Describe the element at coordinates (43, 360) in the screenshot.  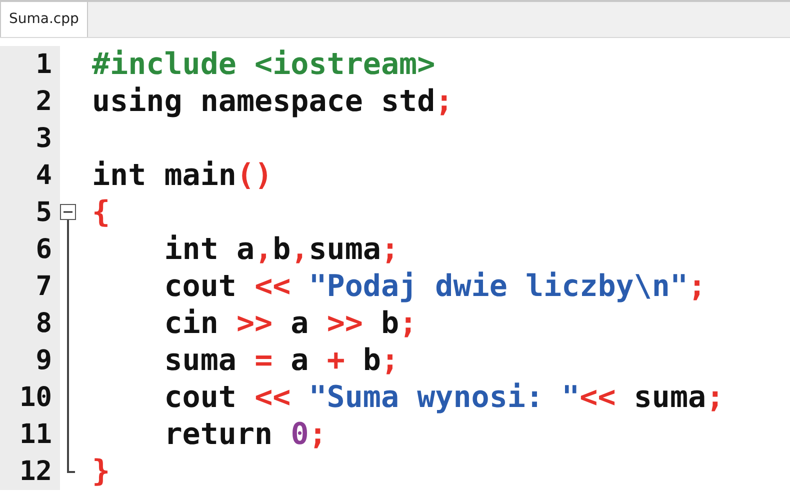
I see `line-number: 9` at that location.